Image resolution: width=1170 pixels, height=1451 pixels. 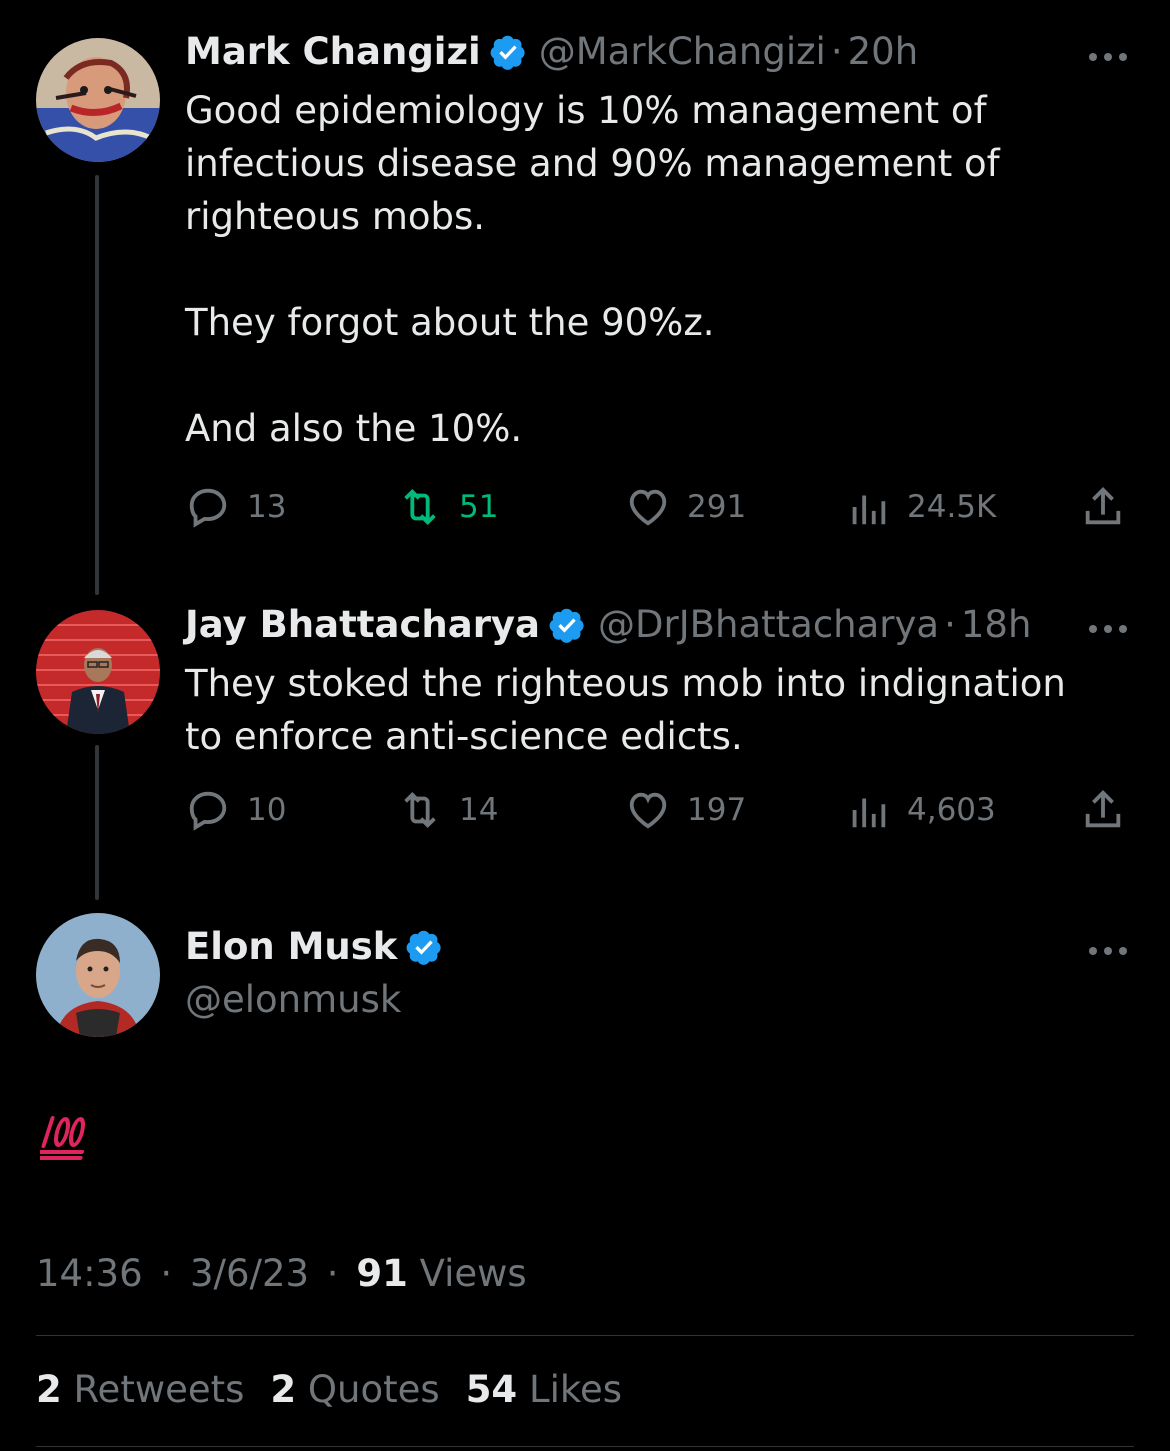 I want to click on likes-stat: 54 Likes, so click(x=544, y=1389).